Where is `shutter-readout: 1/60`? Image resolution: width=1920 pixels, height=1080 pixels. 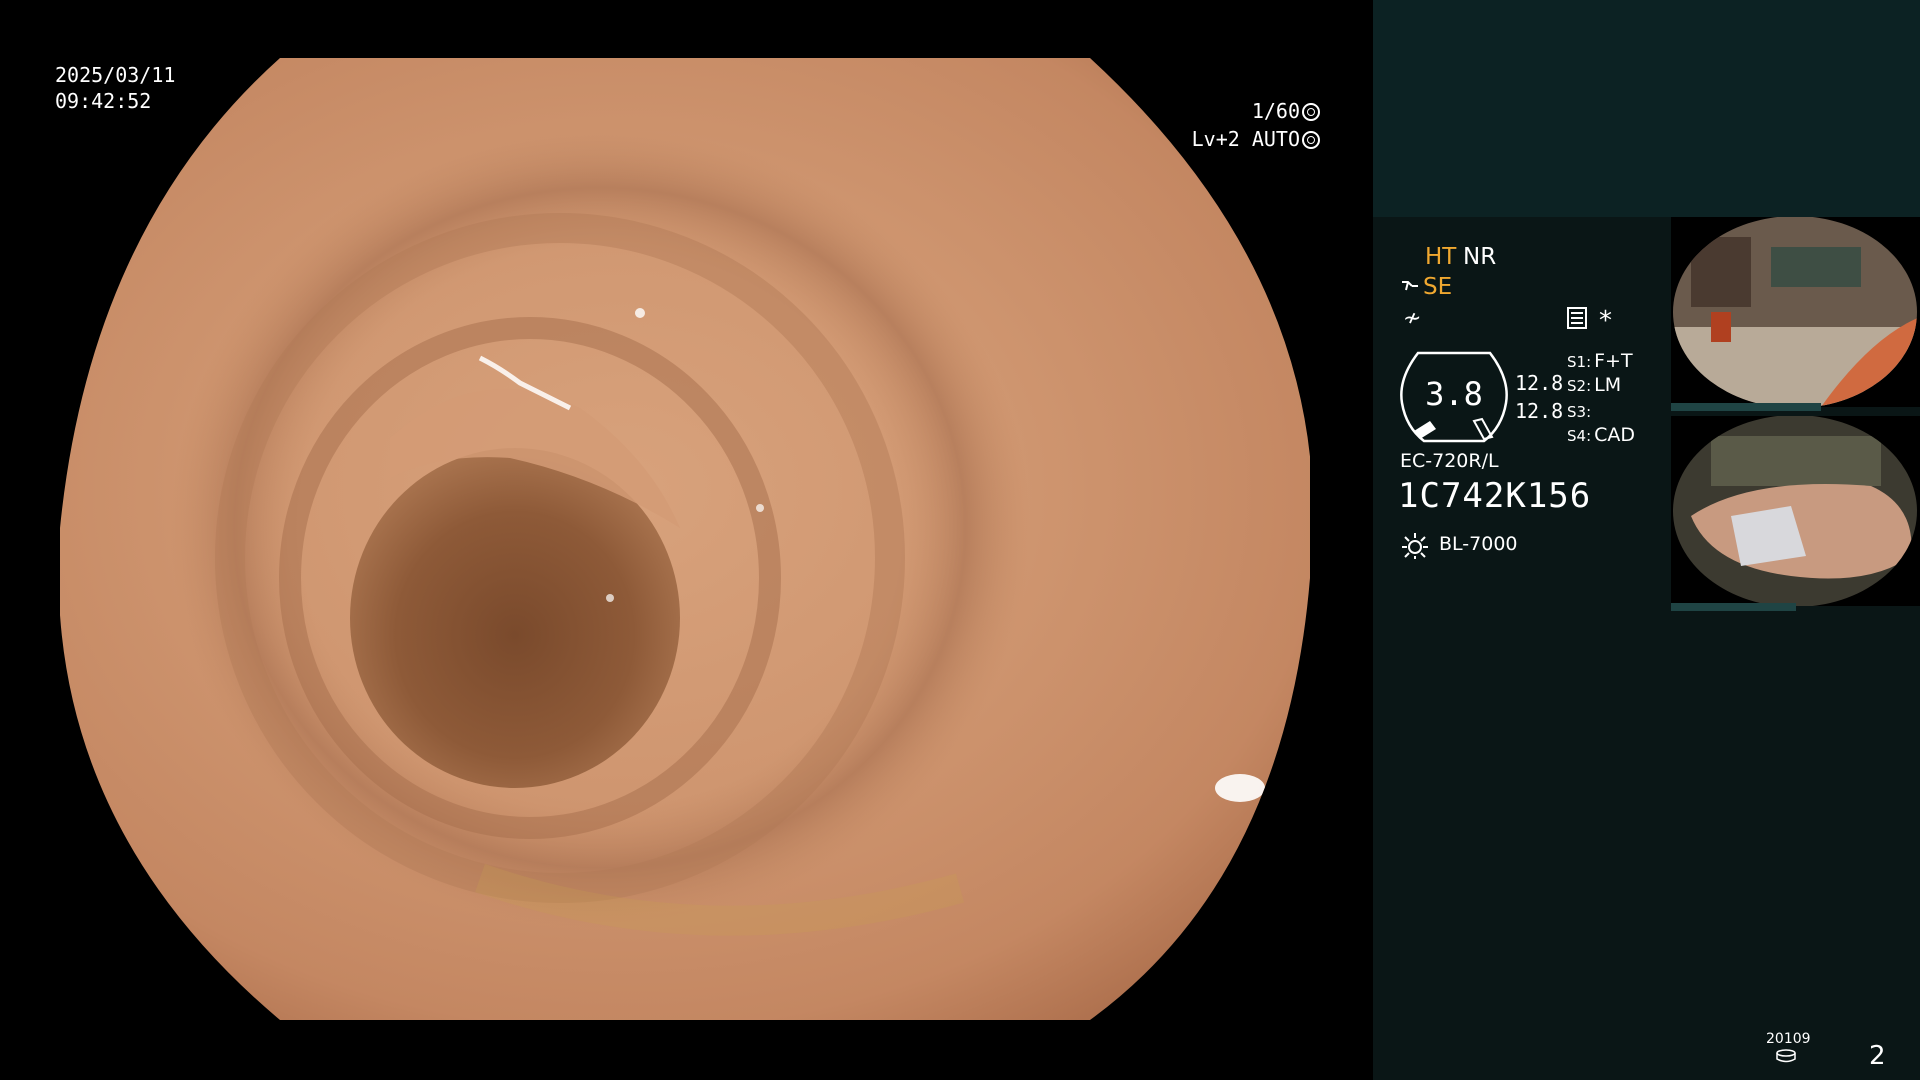
shutter-readout: 1/60 is located at coordinates (1286, 111).